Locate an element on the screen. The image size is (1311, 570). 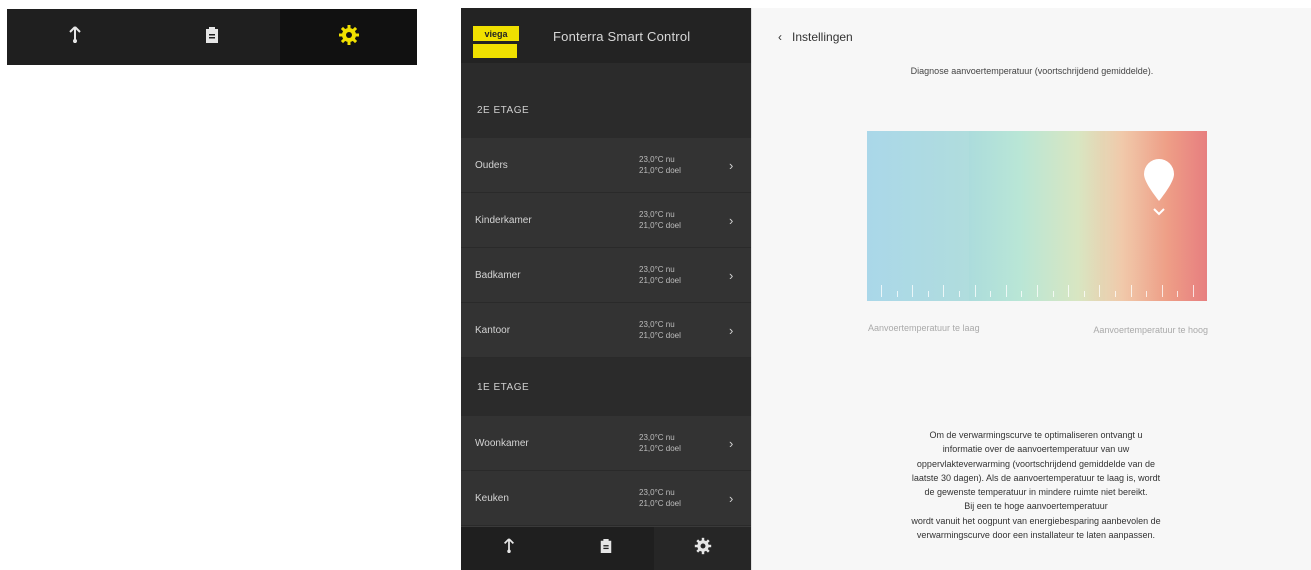
mini-tab-bar is located at coordinates (212, 37).